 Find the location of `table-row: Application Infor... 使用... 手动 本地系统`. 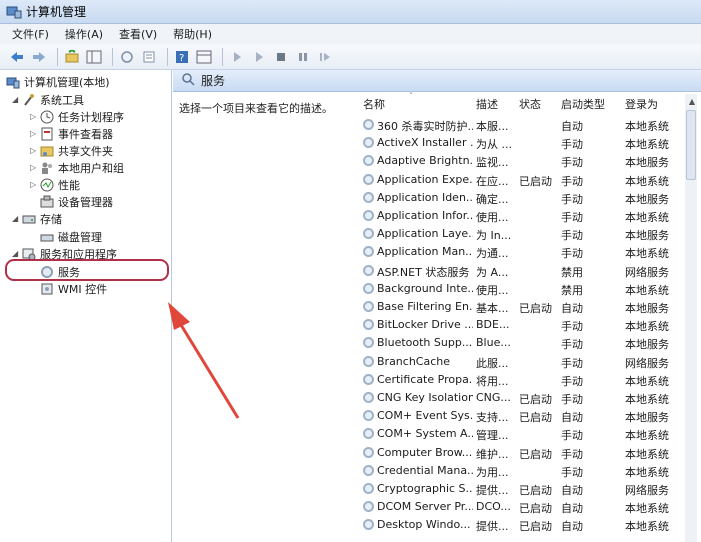

table-row: Application Infor... 使用... 手动 本地系统 is located at coordinates (437, 216).